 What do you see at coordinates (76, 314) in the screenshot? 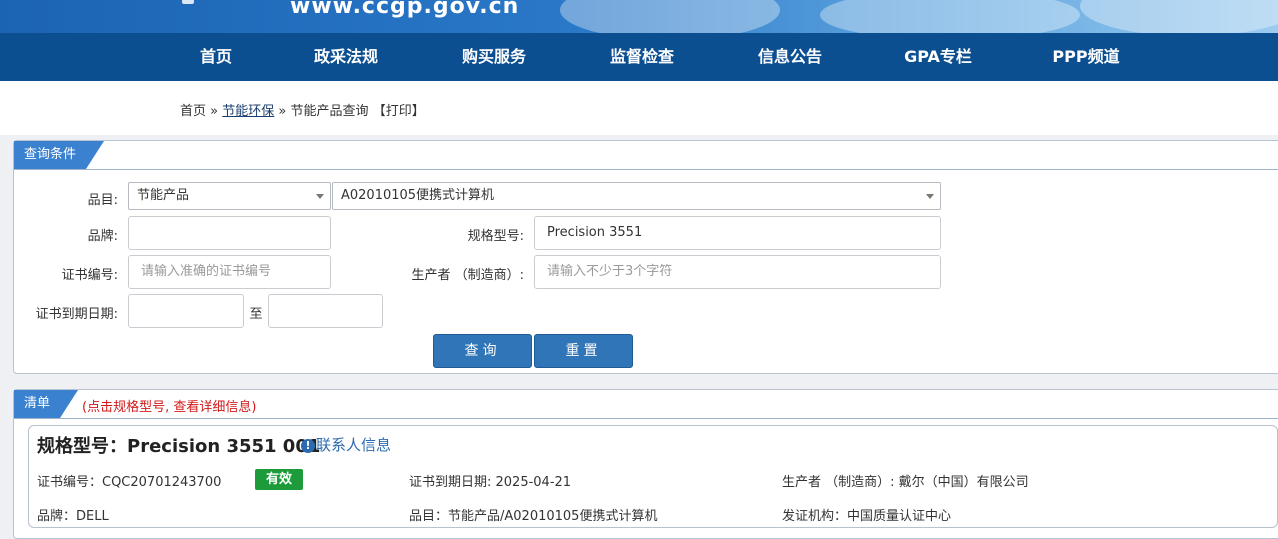
I see `expiry-label: 证书到期日期:` at bounding box center [76, 314].